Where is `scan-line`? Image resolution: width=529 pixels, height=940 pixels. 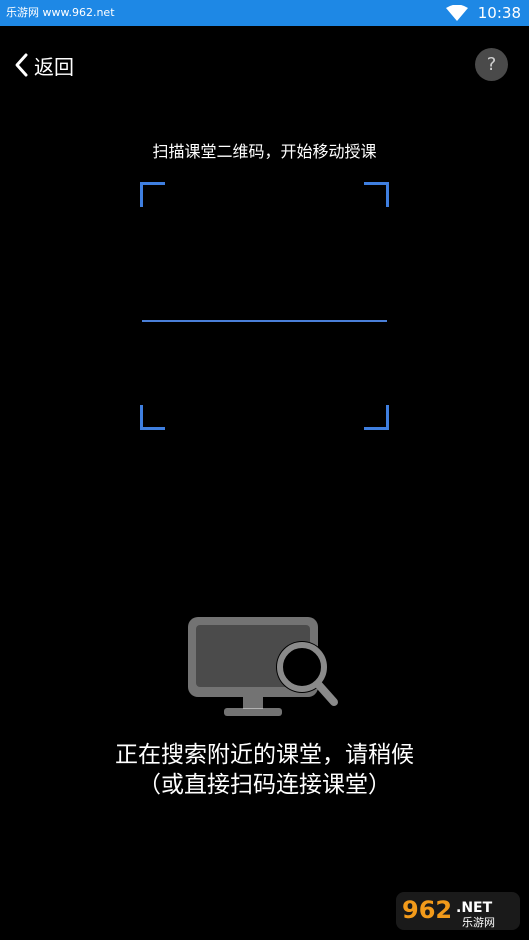
scan-line is located at coordinates (264, 321).